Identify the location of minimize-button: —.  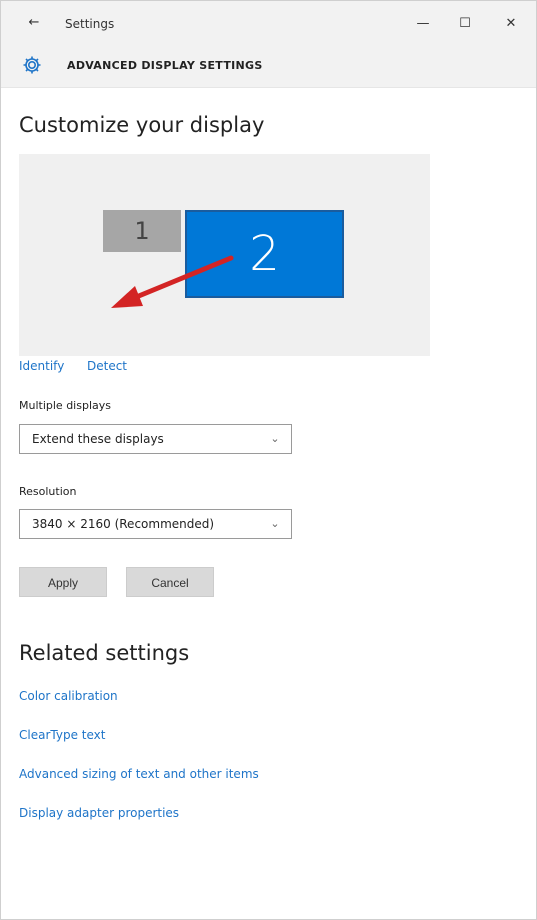
(423, 24).